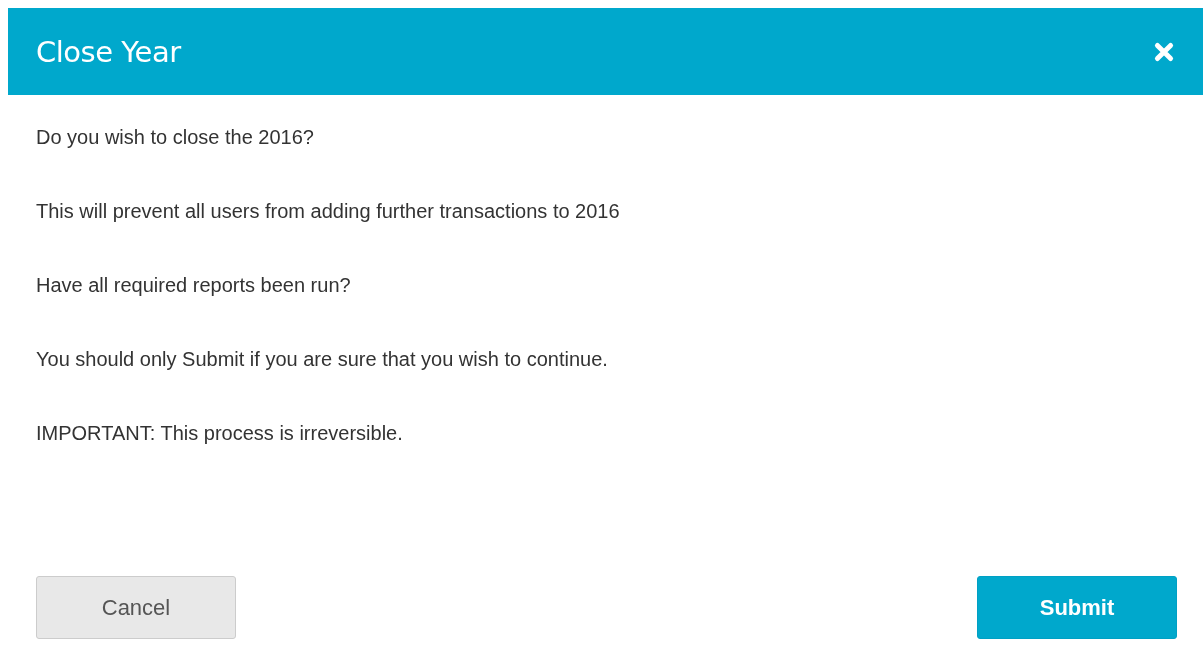  What do you see at coordinates (322, 359) in the screenshot?
I see `message-text: You should only Submit if you are sure that you wish to continue.` at bounding box center [322, 359].